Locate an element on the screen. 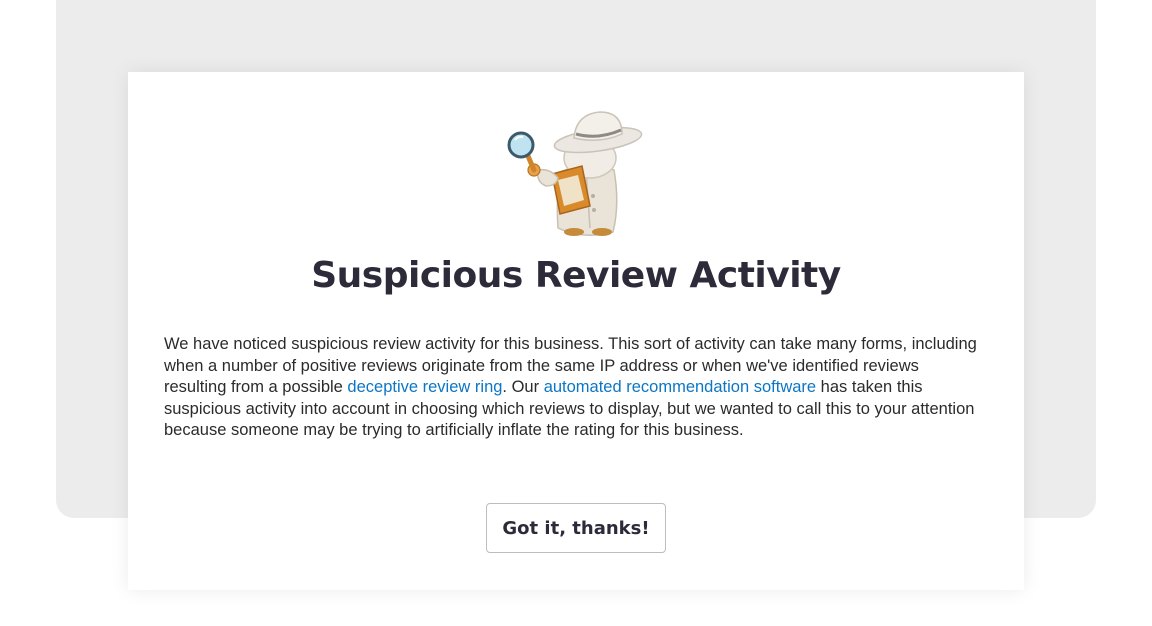  body-text-part-2: . Our is located at coordinates (523, 387).